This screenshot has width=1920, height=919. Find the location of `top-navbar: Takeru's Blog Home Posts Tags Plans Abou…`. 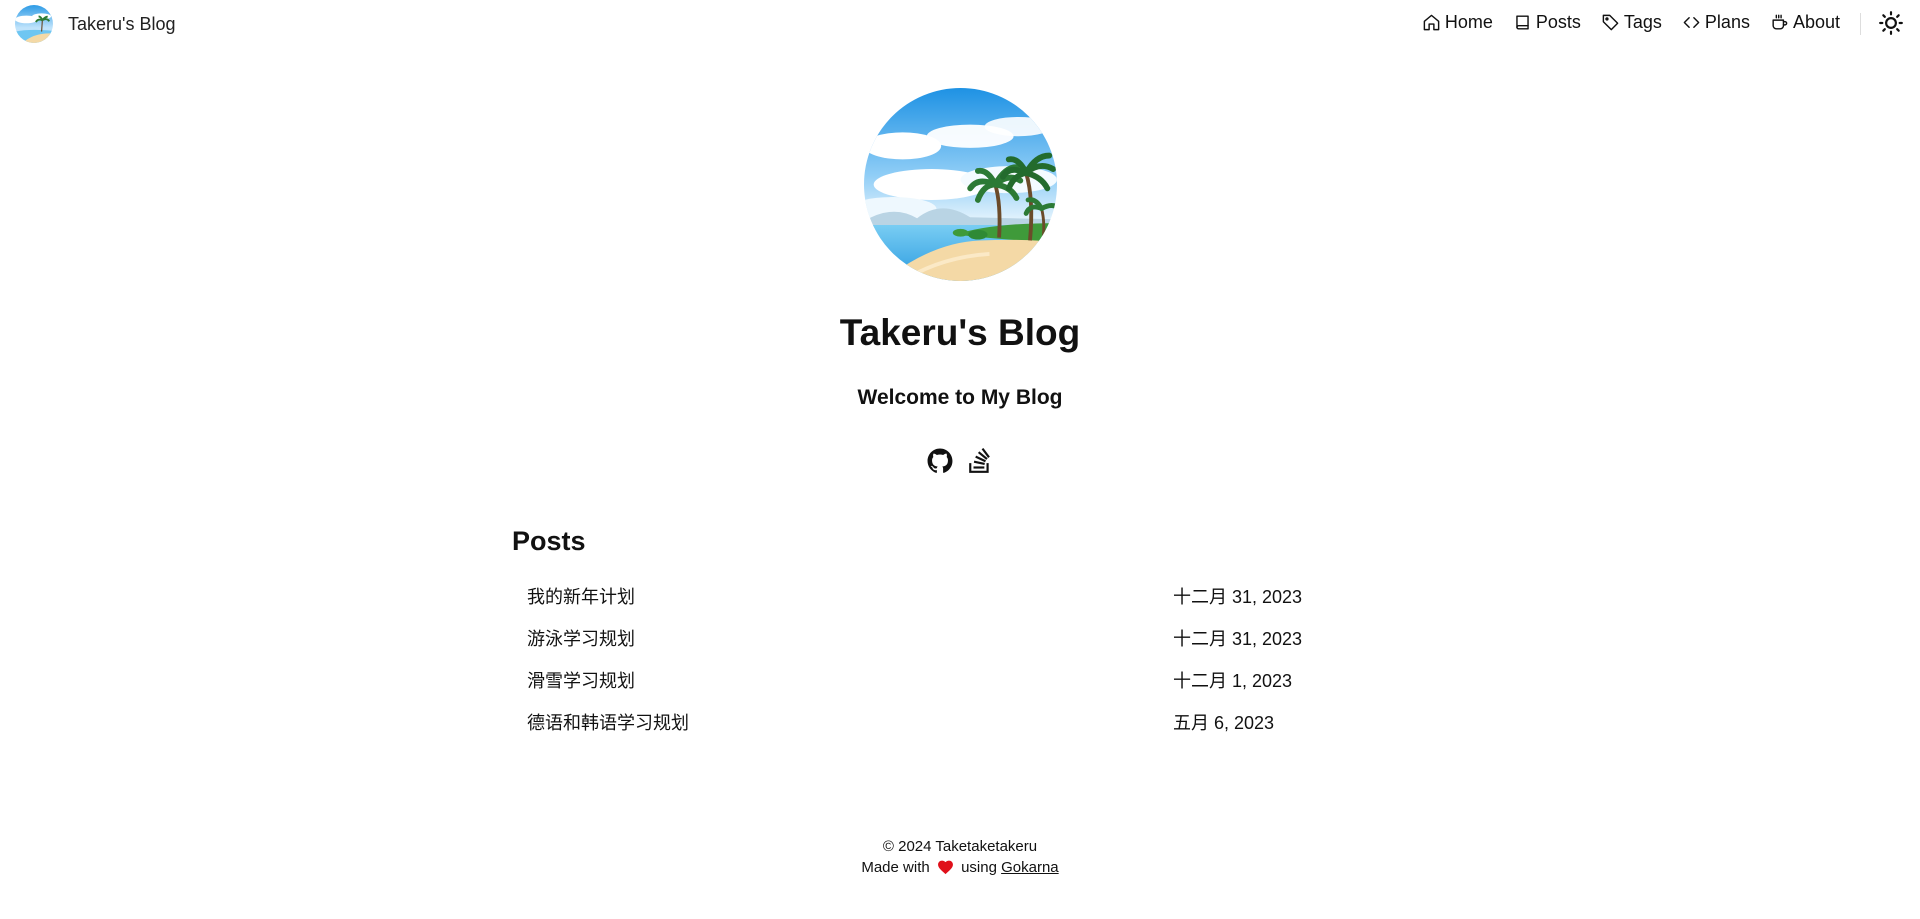

top-navbar: Takeru's Blog Home Posts Tags Plans Abou… is located at coordinates (960, 24).